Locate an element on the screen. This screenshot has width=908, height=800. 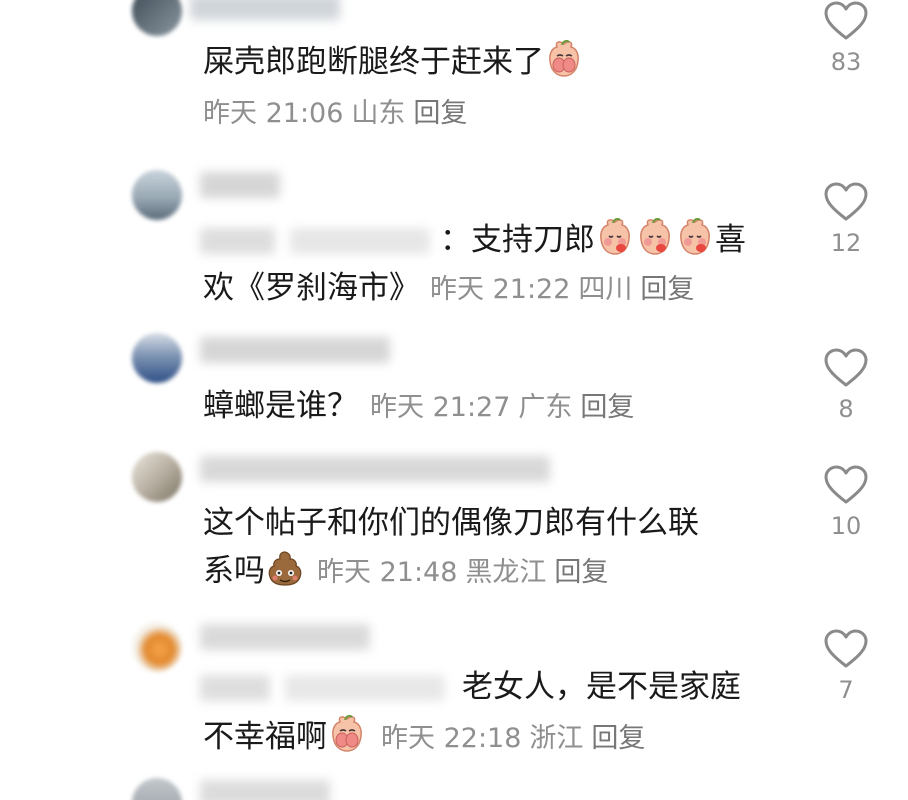
comment-text: 屎壳郎跑断腿终于赶来了 is located at coordinates (393, 62).